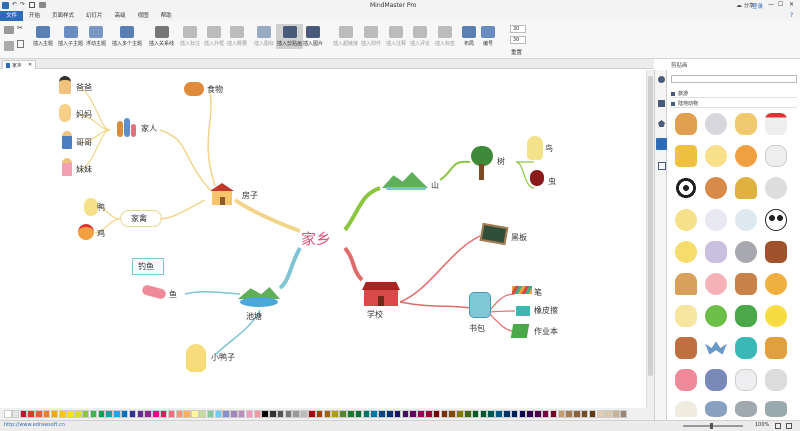 Image resolution: width=800 pixels, height=431 pixels. Describe the element at coordinates (70, 36) in the screenshot. I see `insert-subtopic-button: 插入子主题` at that location.